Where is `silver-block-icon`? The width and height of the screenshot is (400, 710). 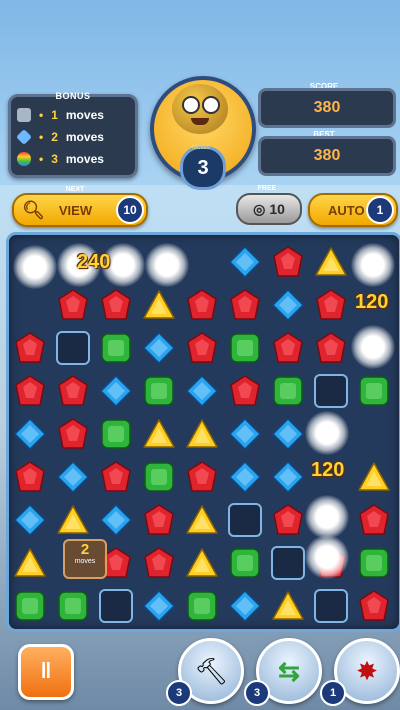
silver-block-icon is located at coordinates (24, 115).